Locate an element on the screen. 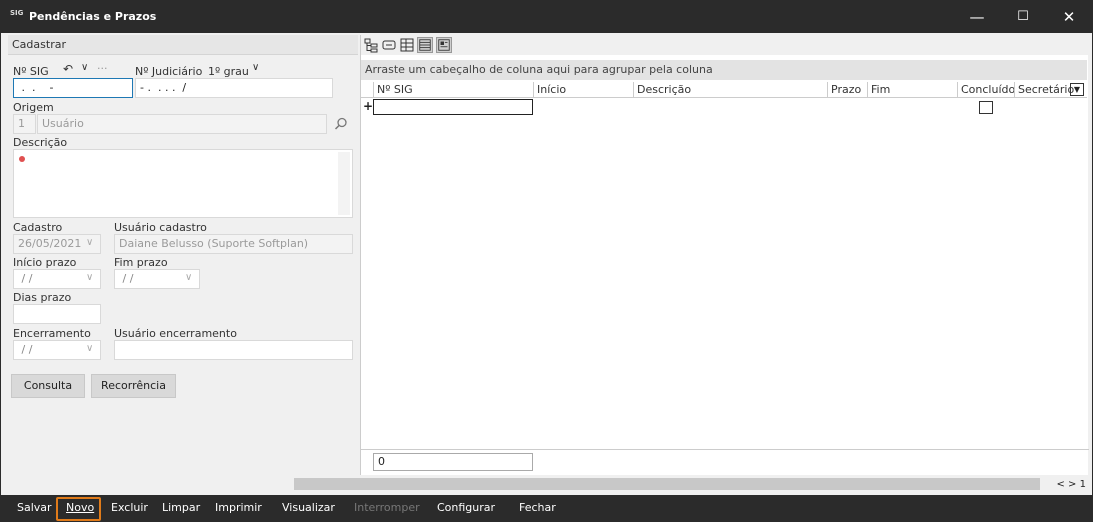  form-view-icon is located at coordinates (444, 45).